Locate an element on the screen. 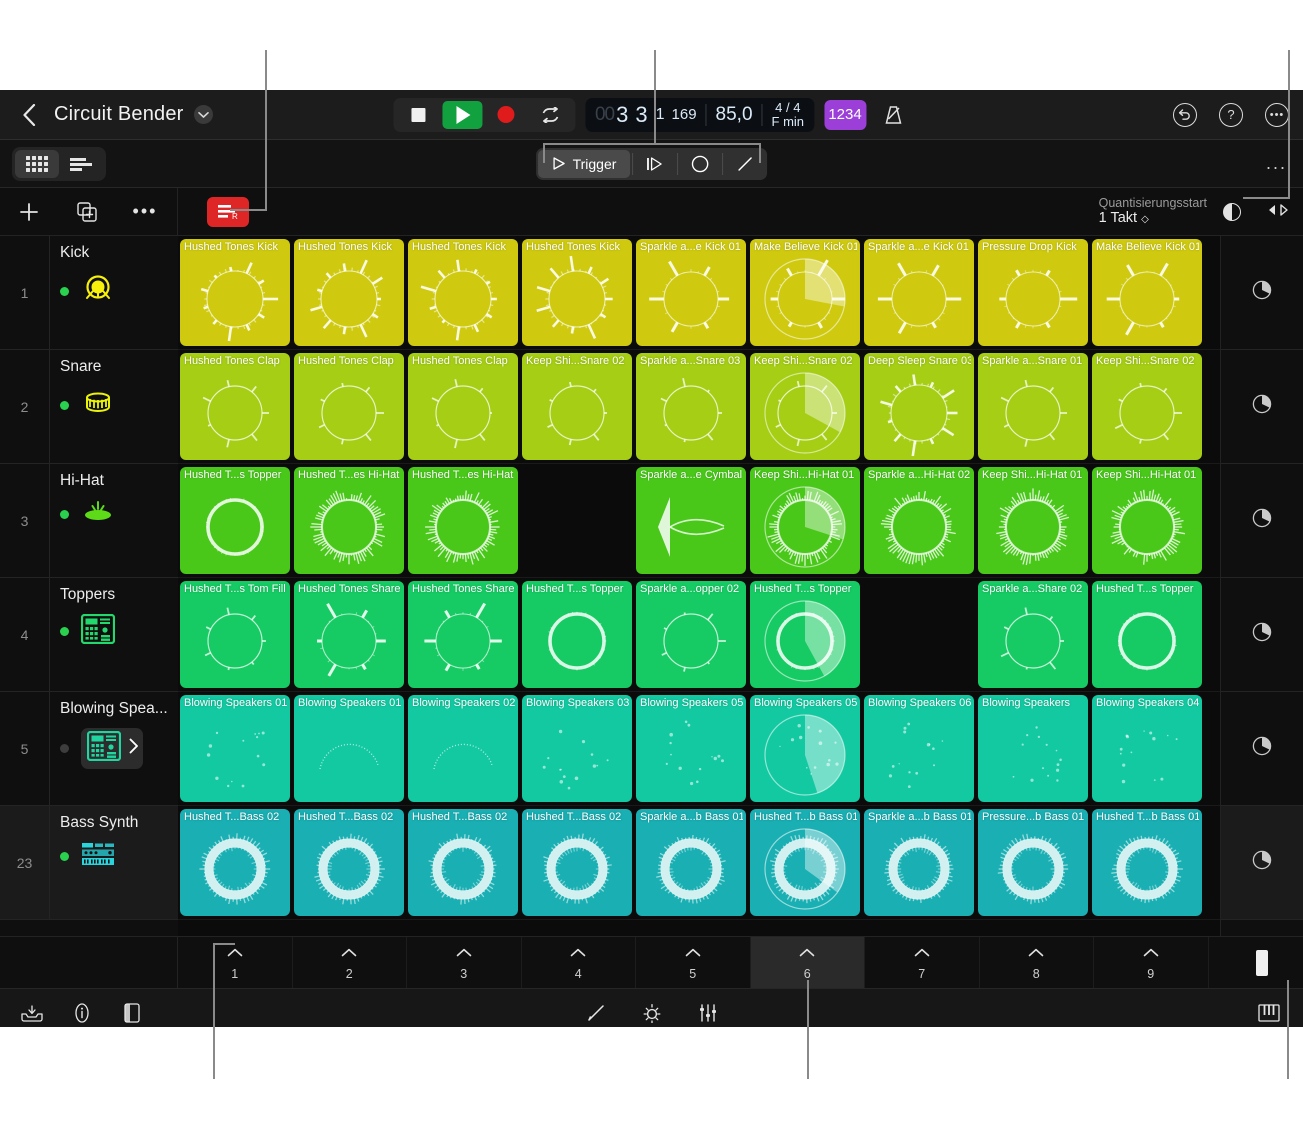 The image size is (1303, 1131). record-enable-button: R is located at coordinates (228, 211).